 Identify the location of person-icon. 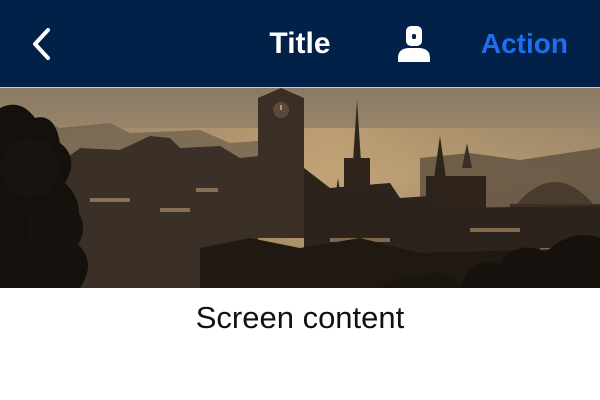
(414, 44).